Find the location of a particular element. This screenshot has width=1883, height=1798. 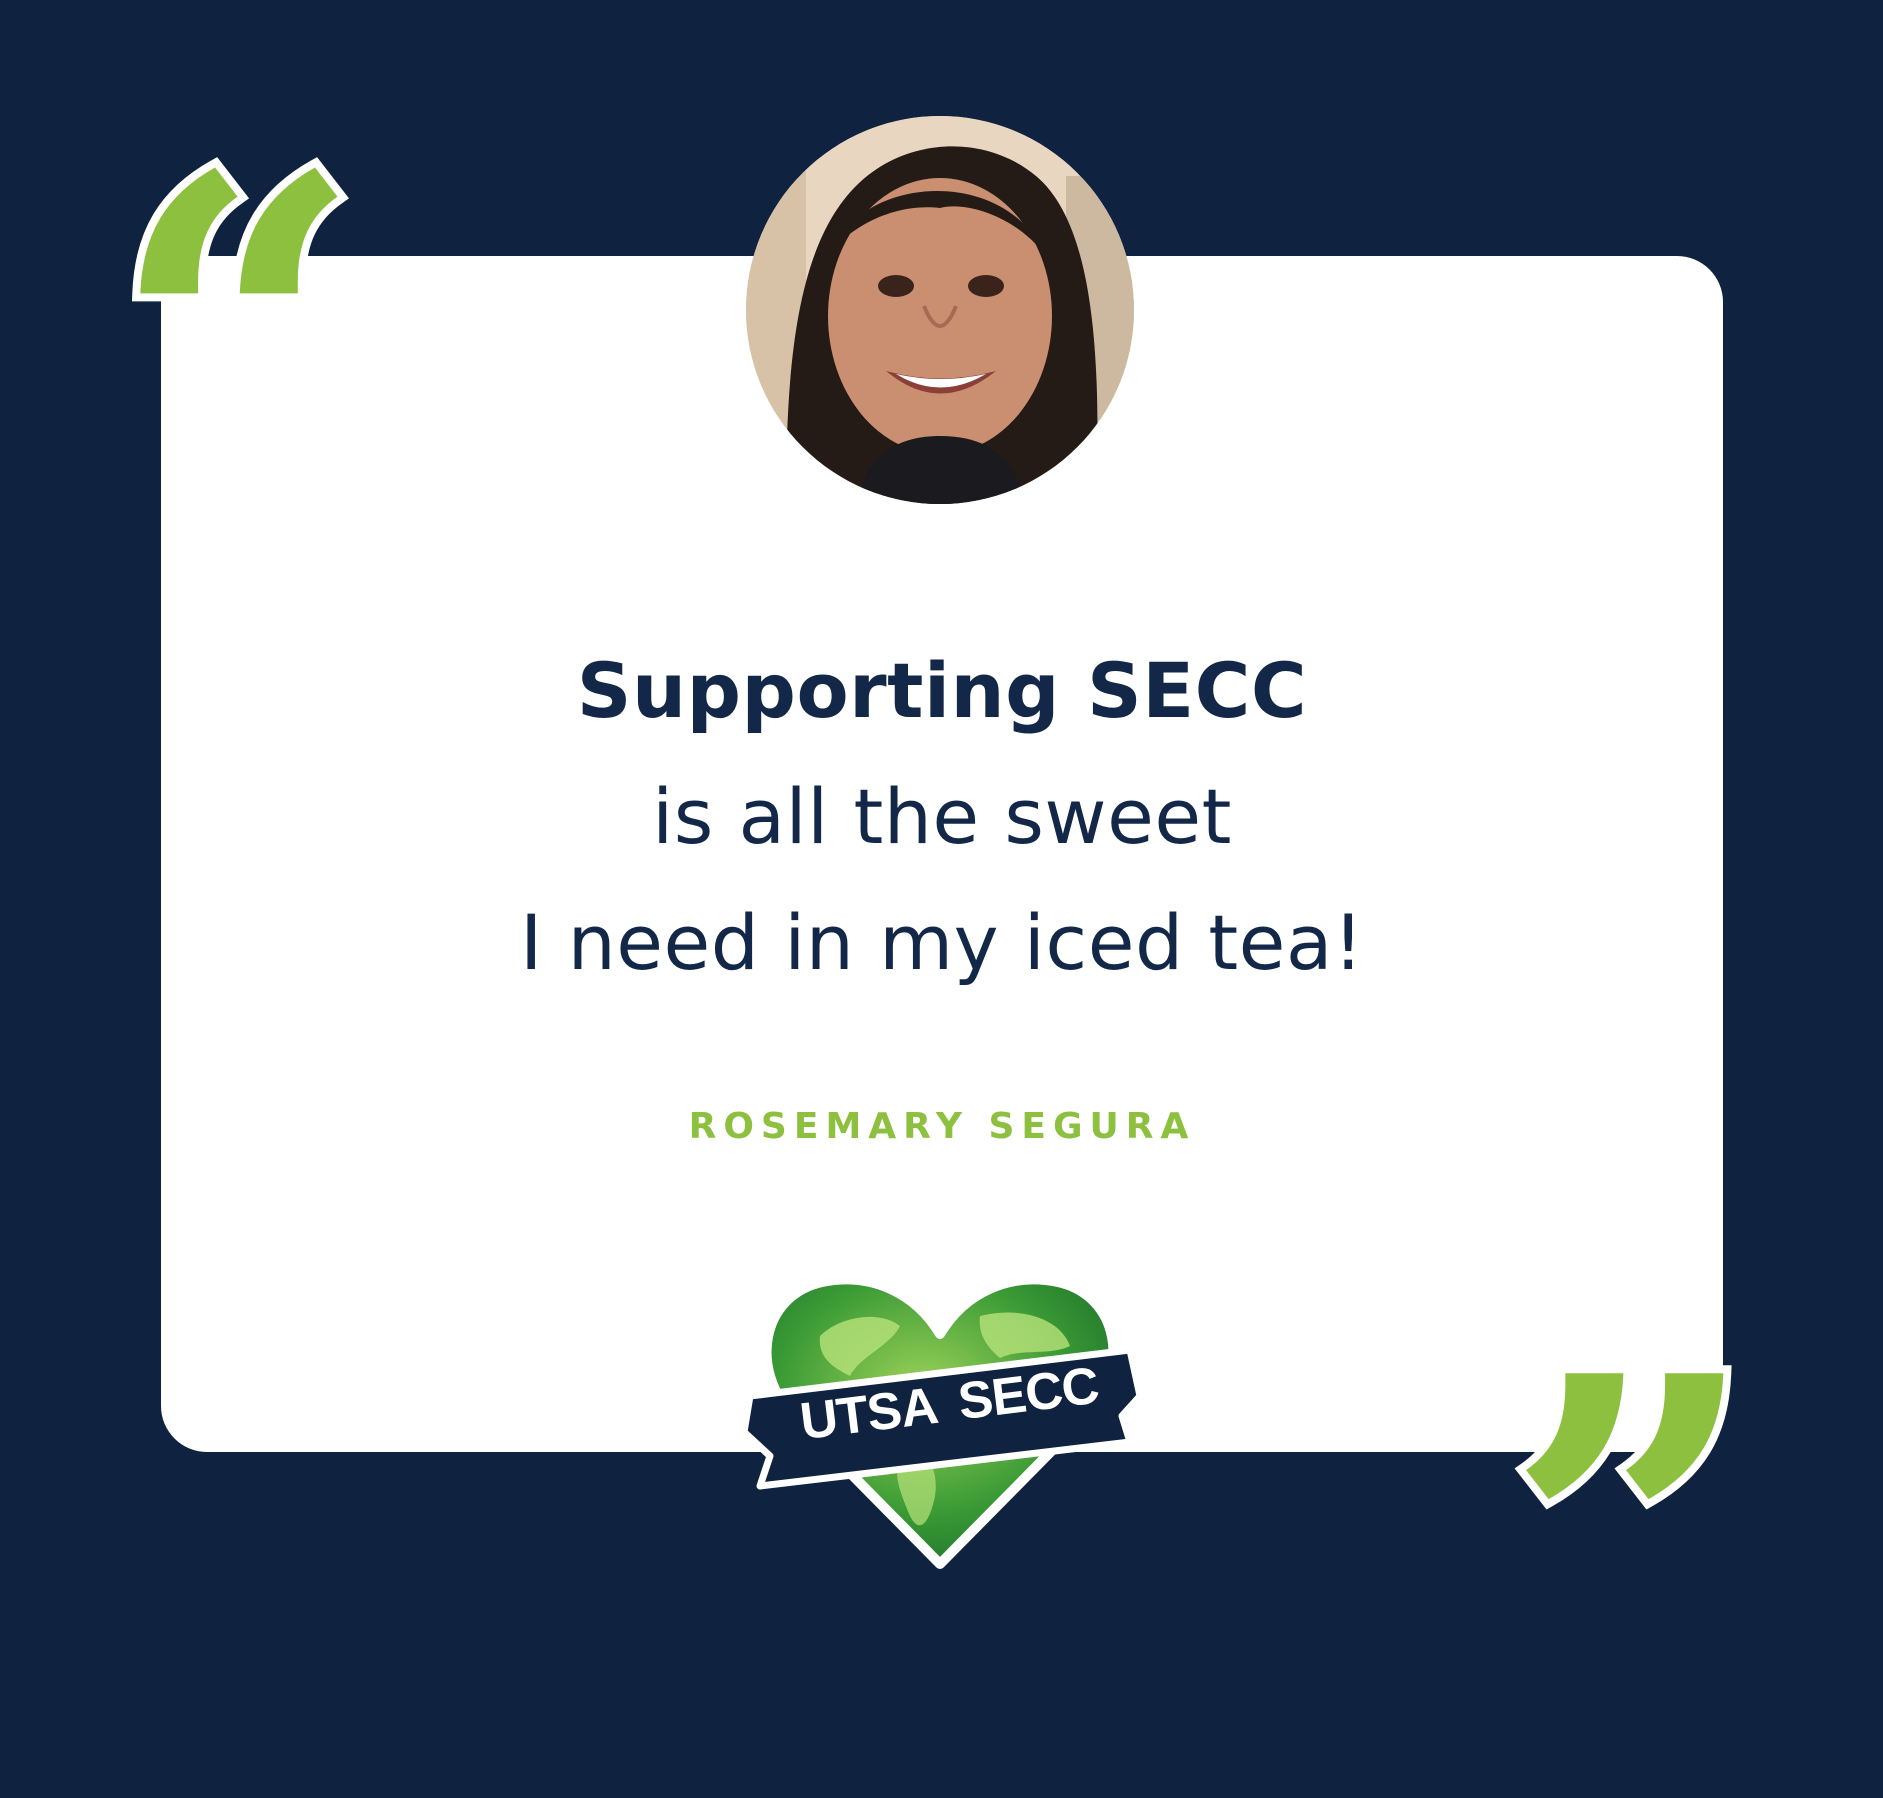

quote-line: Supporting SECC is located at coordinates (942, 690).